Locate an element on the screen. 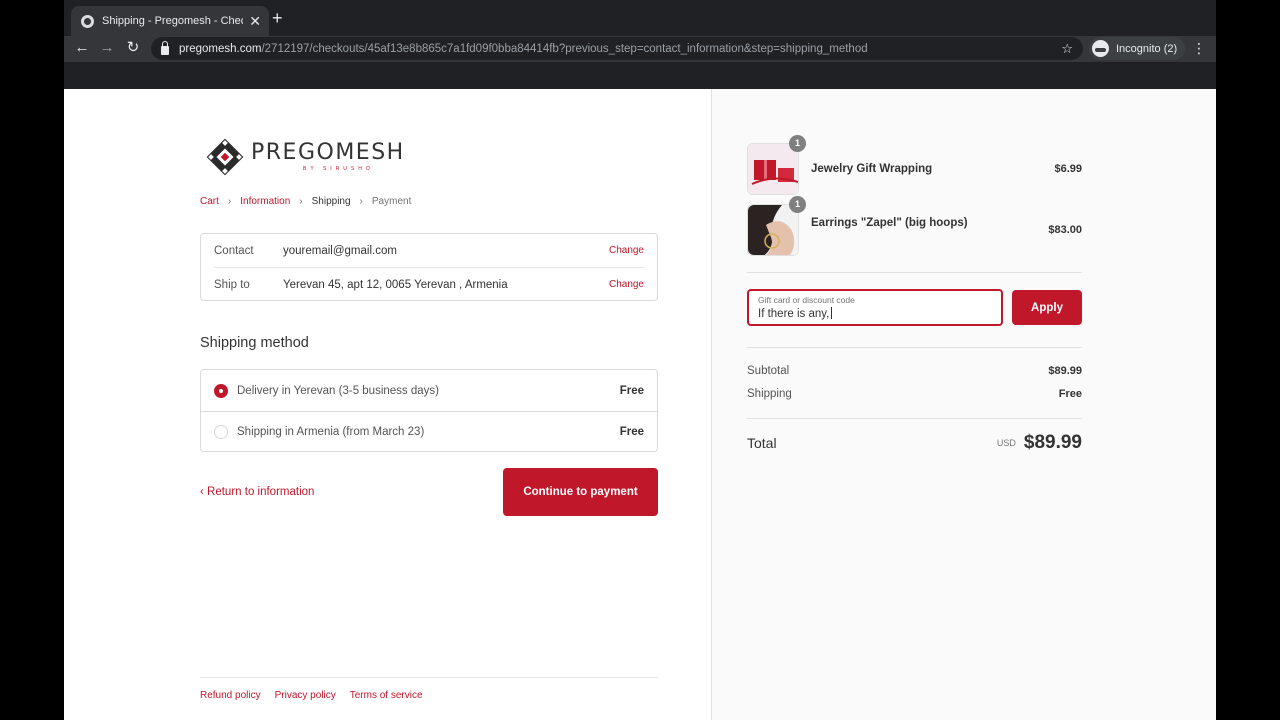  chevron-left-icon: ‹ is located at coordinates (204, 492).